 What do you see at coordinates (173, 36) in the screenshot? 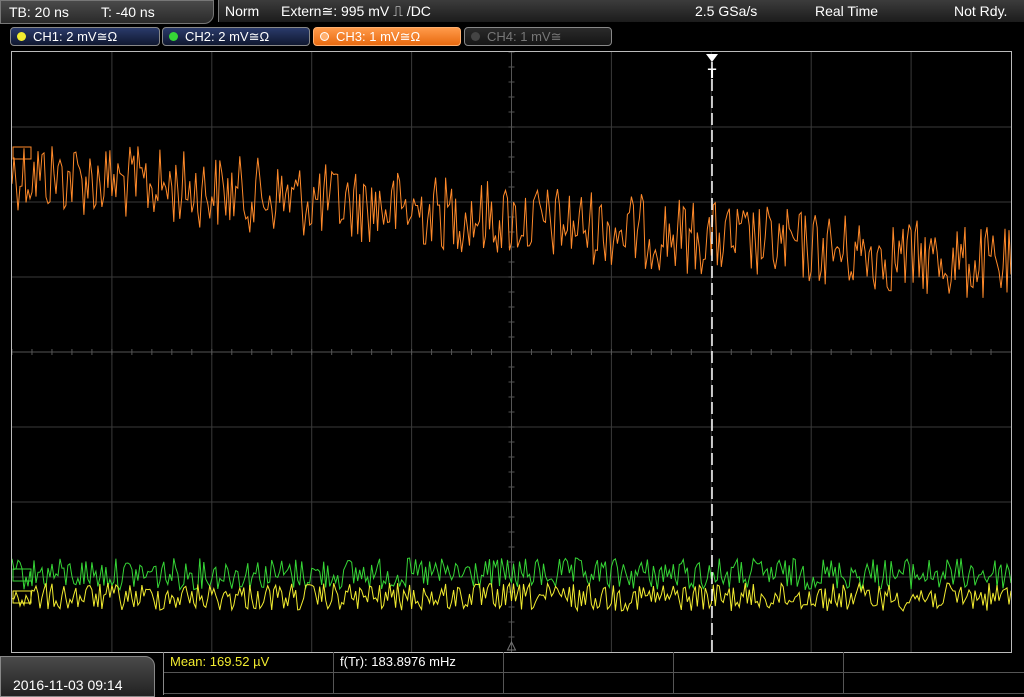
I see `ch2-indicator-icon` at bounding box center [173, 36].